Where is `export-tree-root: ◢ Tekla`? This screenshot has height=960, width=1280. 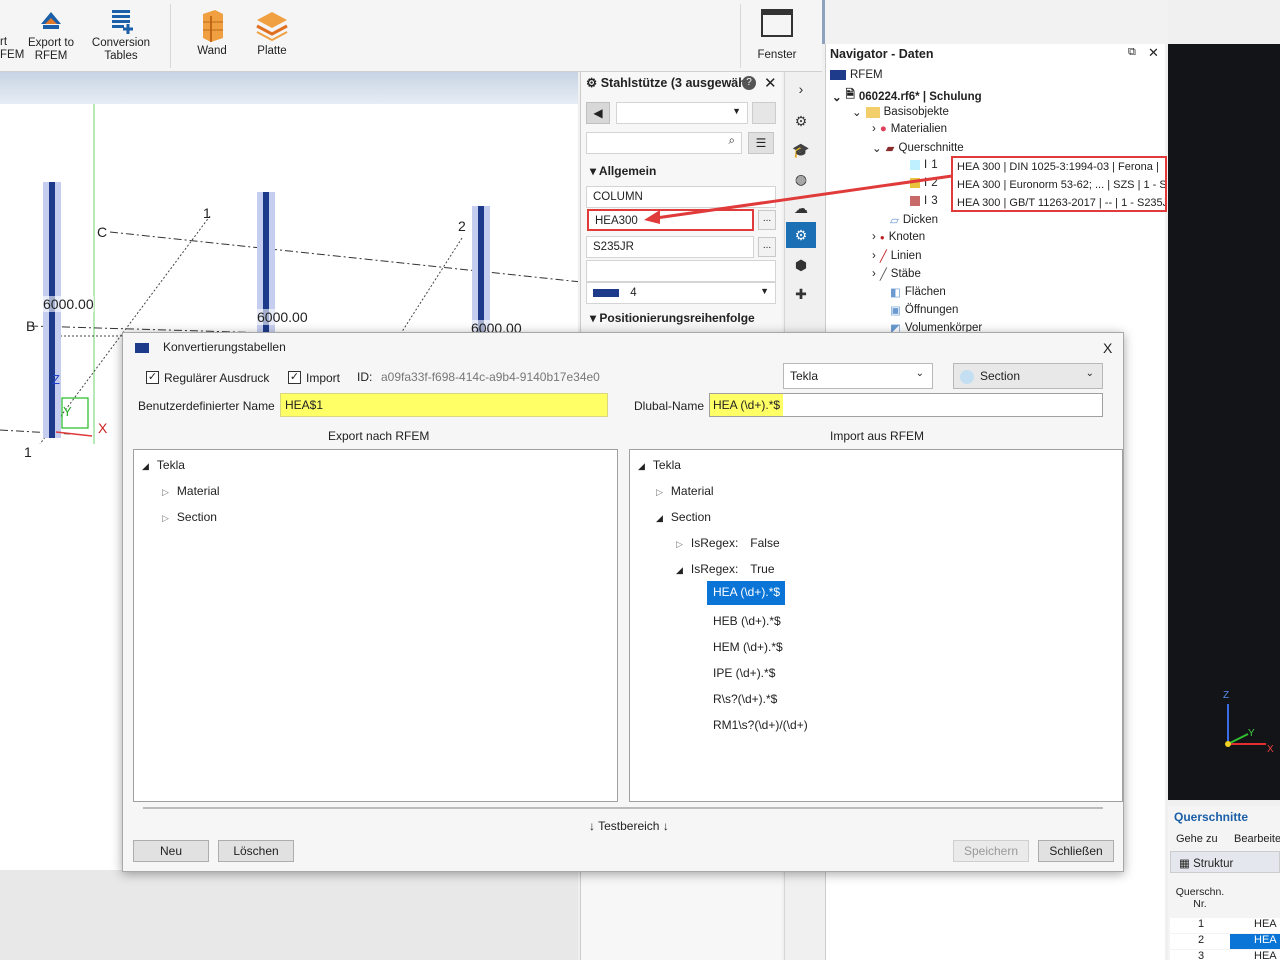 export-tree-root: ◢ Tekla is located at coordinates (163, 465).